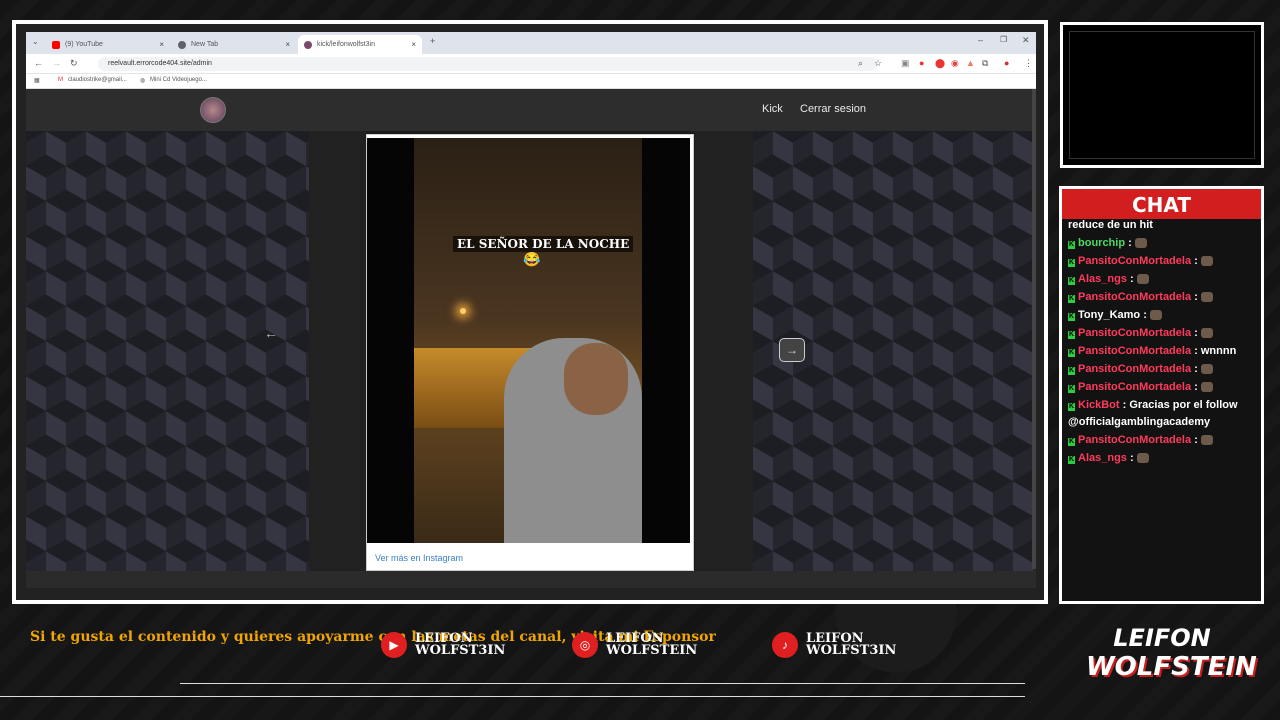 The width and height of the screenshot is (1280, 720). Describe the element at coordinates (1109, 315) in the screenshot. I see `chat-username: Tony_Kamo` at that location.